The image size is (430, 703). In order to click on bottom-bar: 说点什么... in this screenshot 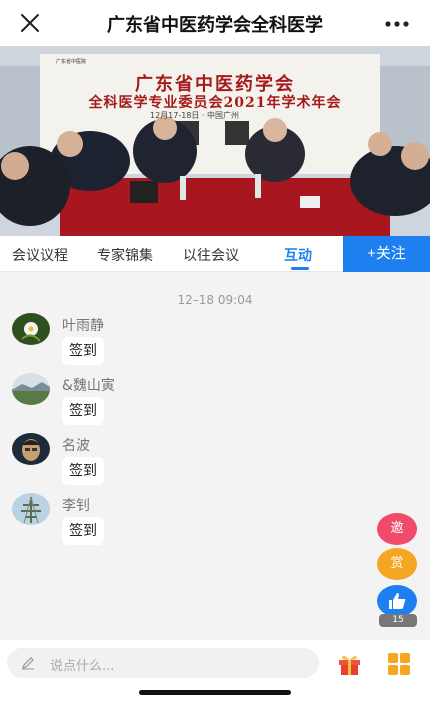, I will do `click(215, 671)`.